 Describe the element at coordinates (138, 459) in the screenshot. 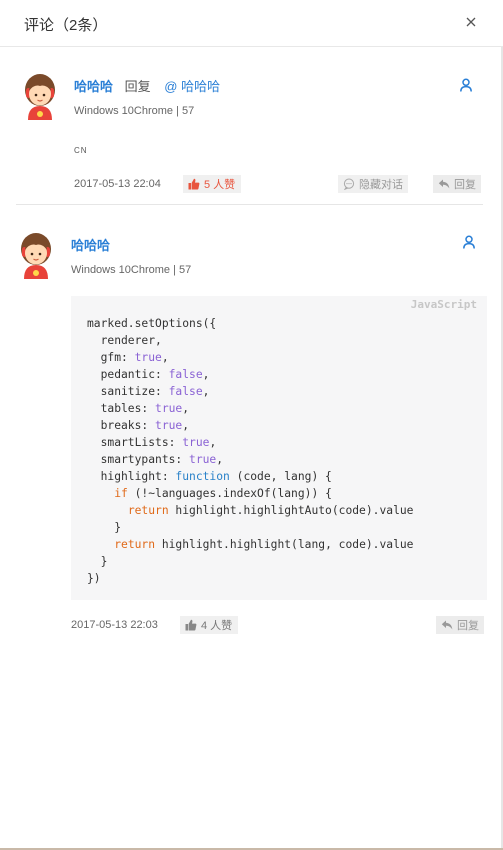

I see `code-token: smartypants:` at that location.